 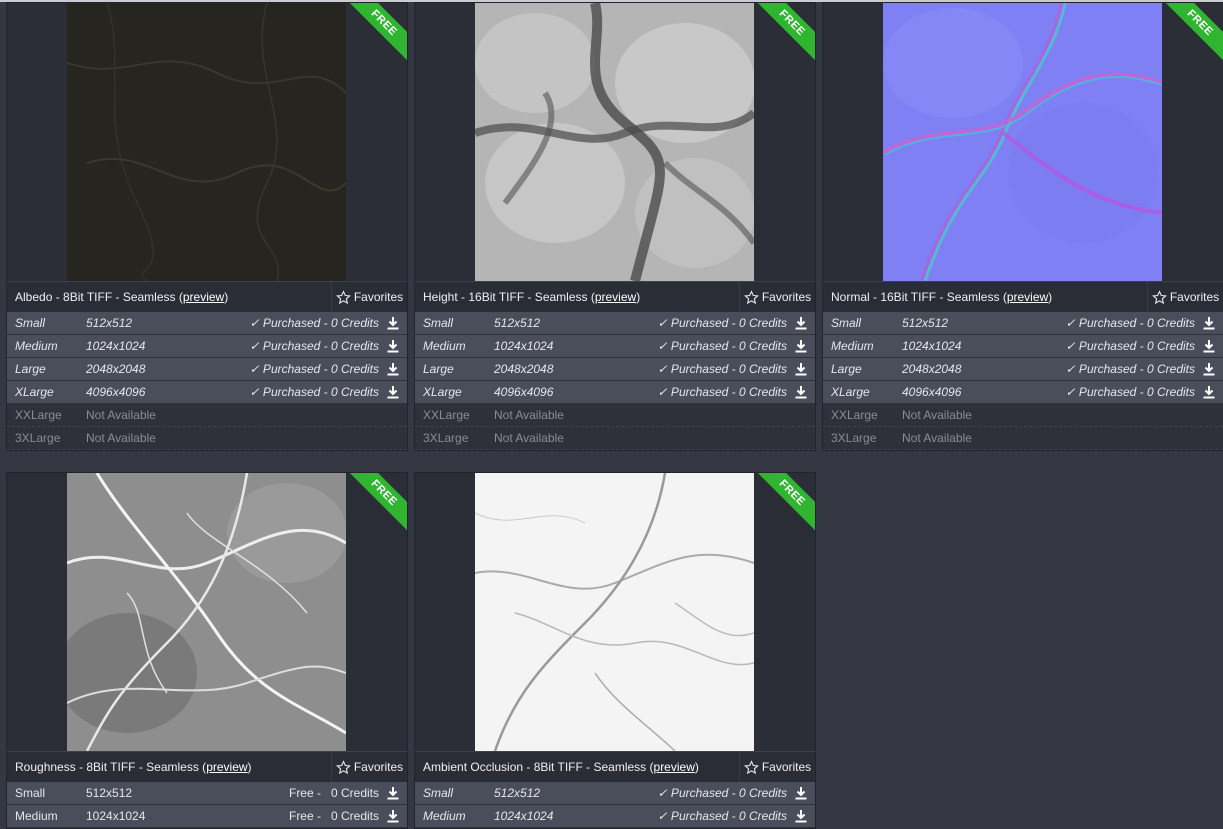 What do you see at coordinates (122, 297) in the screenshot?
I see `card-title: Albedo - 8Bit TIFF - Seamless (preview)` at bounding box center [122, 297].